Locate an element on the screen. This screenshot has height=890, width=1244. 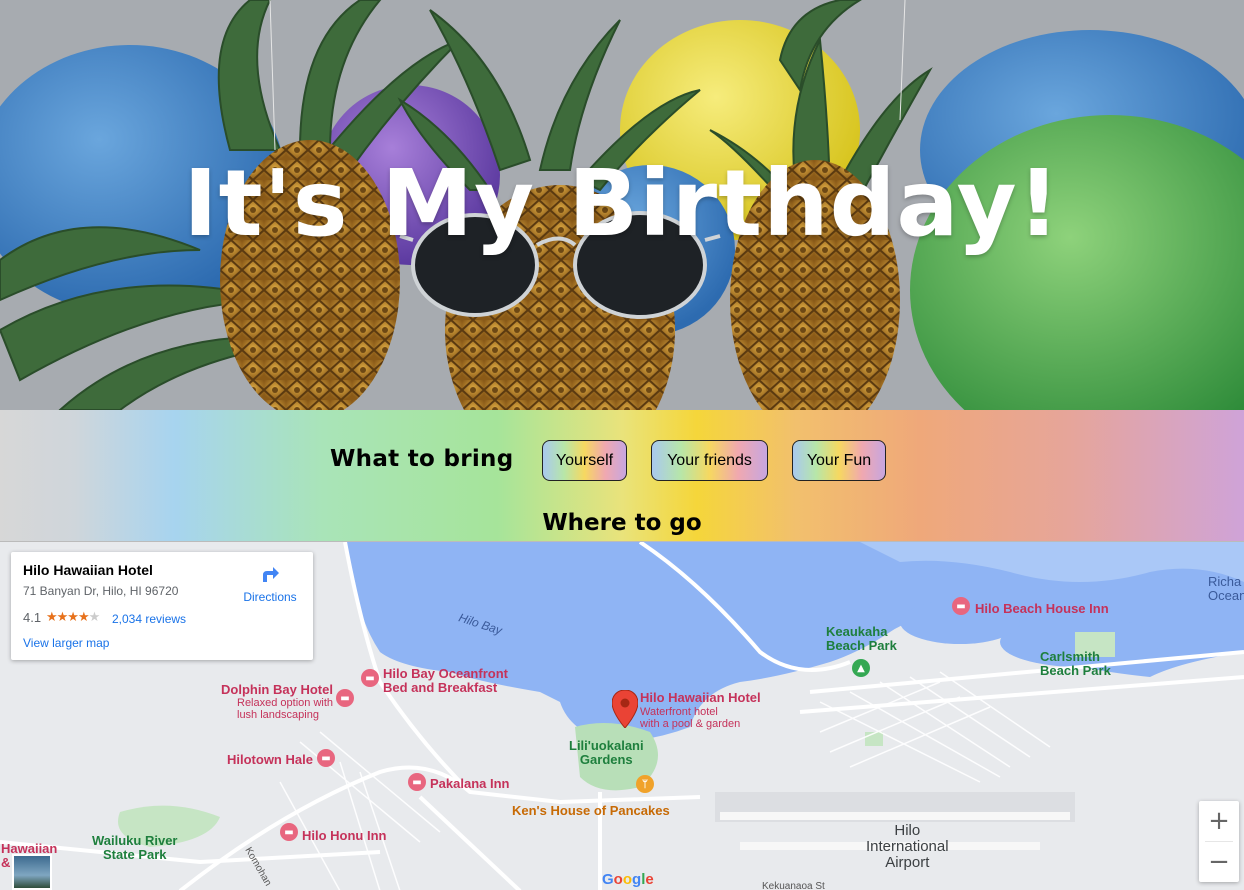
hilo-bay-oceanfront-label: Hilo Bay Oceanfront Bed and Breakfast is located at coordinates (445, 681).